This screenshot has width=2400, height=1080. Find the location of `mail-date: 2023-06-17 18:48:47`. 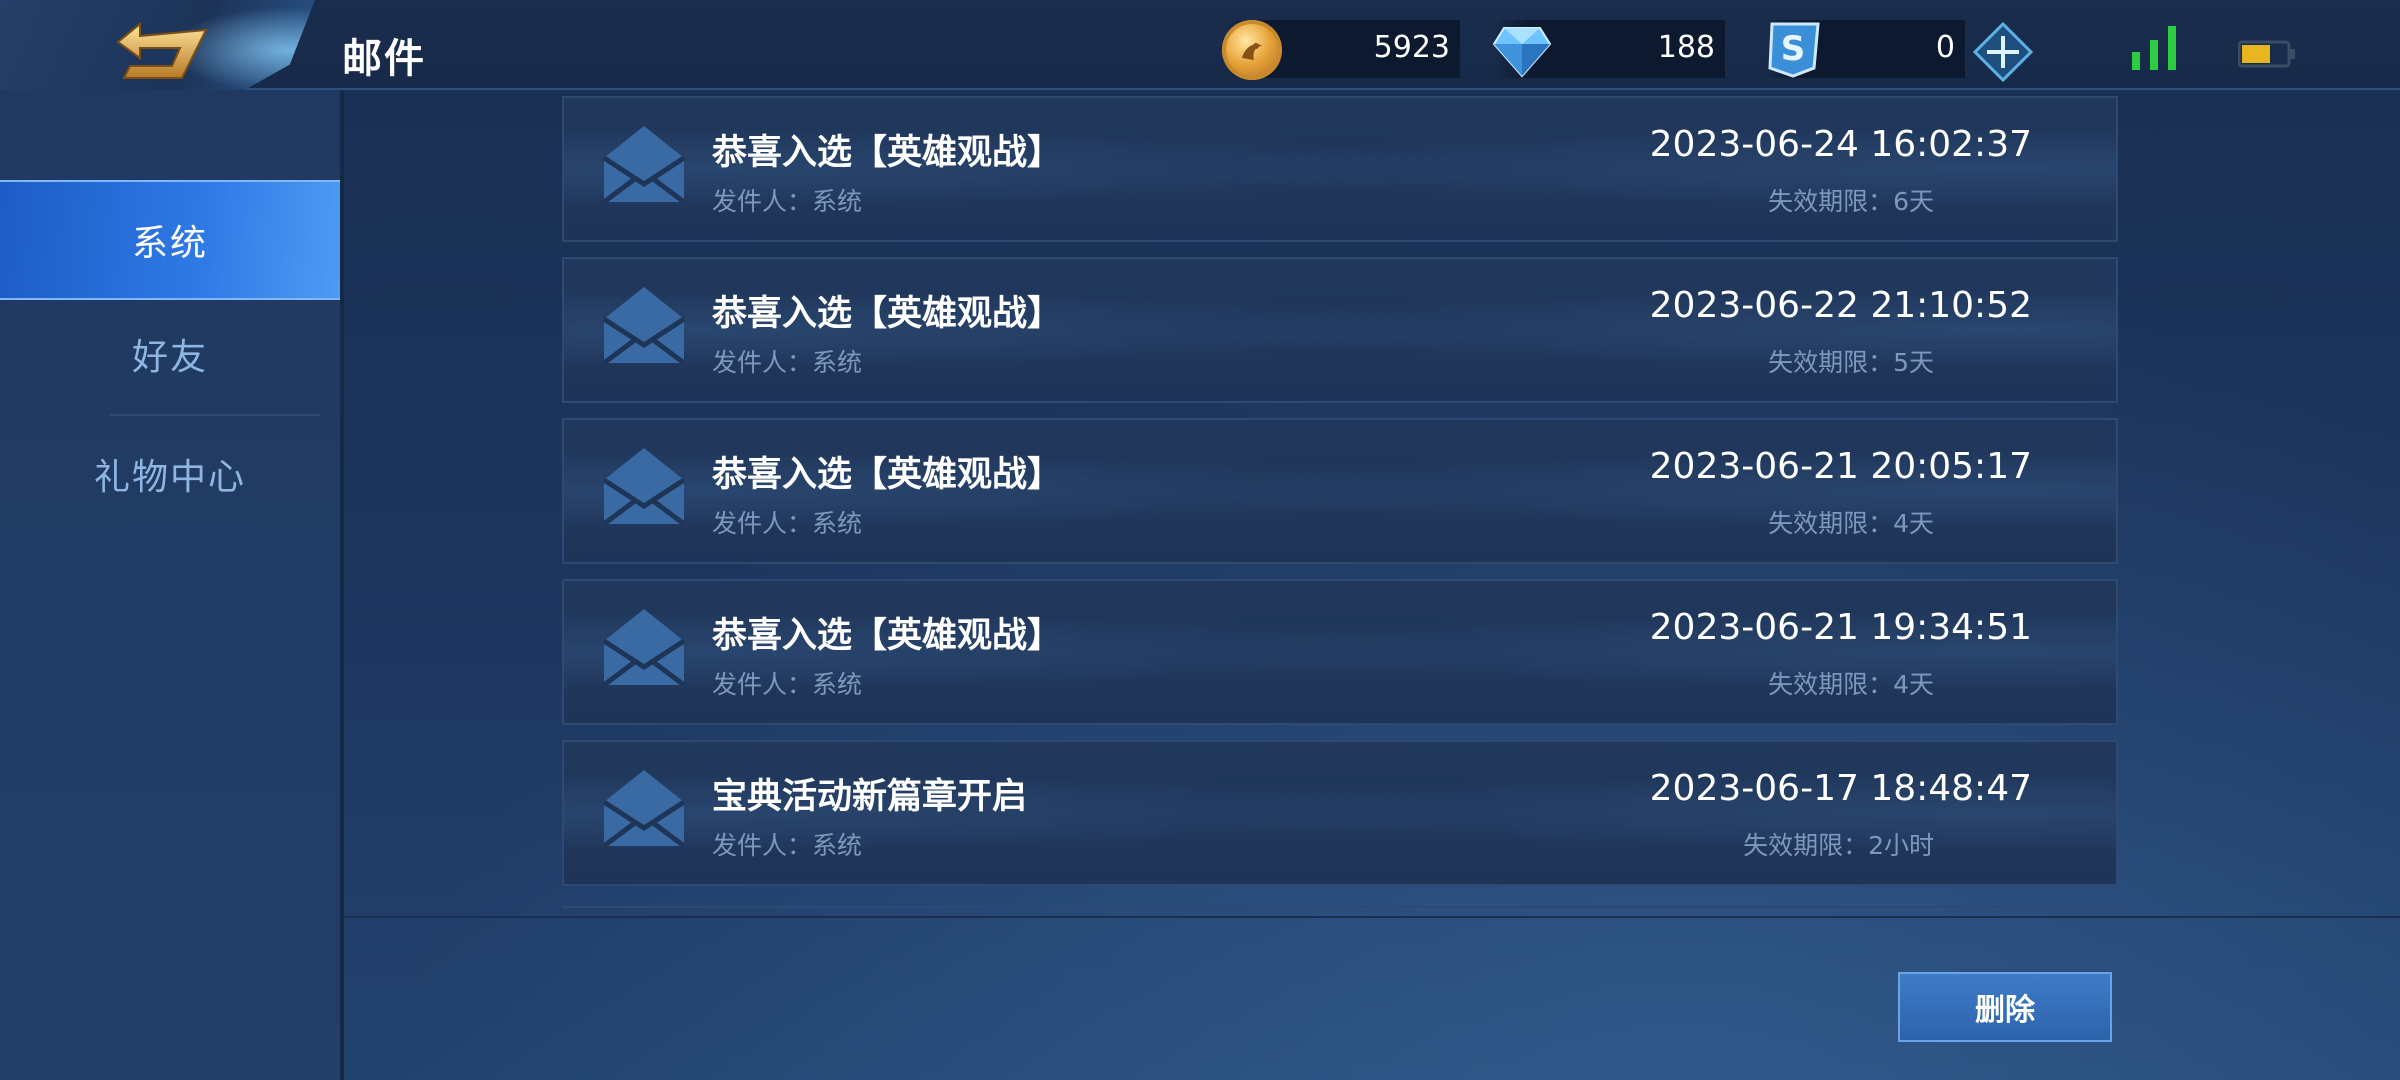

mail-date: 2023-06-17 18:48:47 is located at coordinates (1840, 788).